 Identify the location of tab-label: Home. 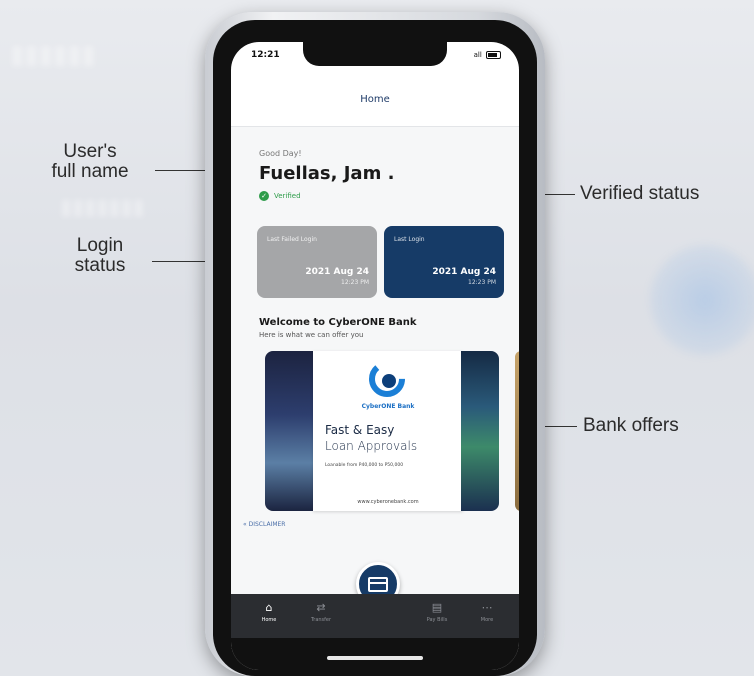
(269, 620).